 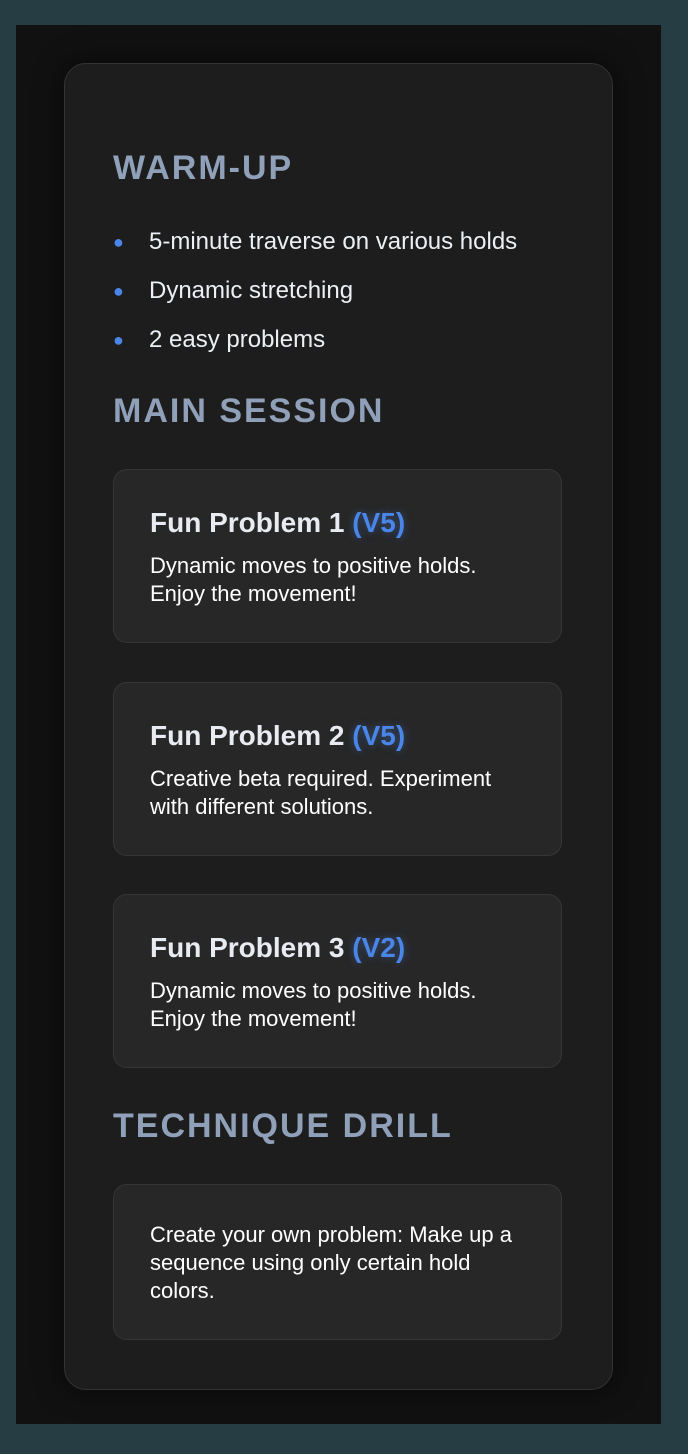 What do you see at coordinates (247, 947) in the screenshot?
I see `problem-name: Fun Problem 3` at bounding box center [247, 947].